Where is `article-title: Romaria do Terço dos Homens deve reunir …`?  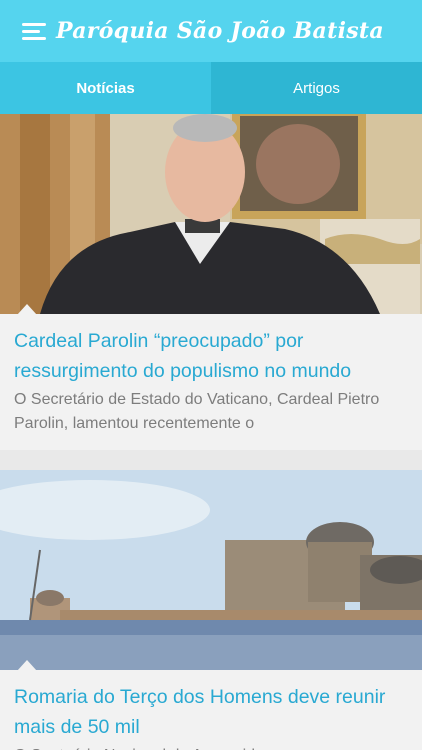 article-title: Romaria do Terço dos Homens deve reunir … is located at coordinates (211, 706).